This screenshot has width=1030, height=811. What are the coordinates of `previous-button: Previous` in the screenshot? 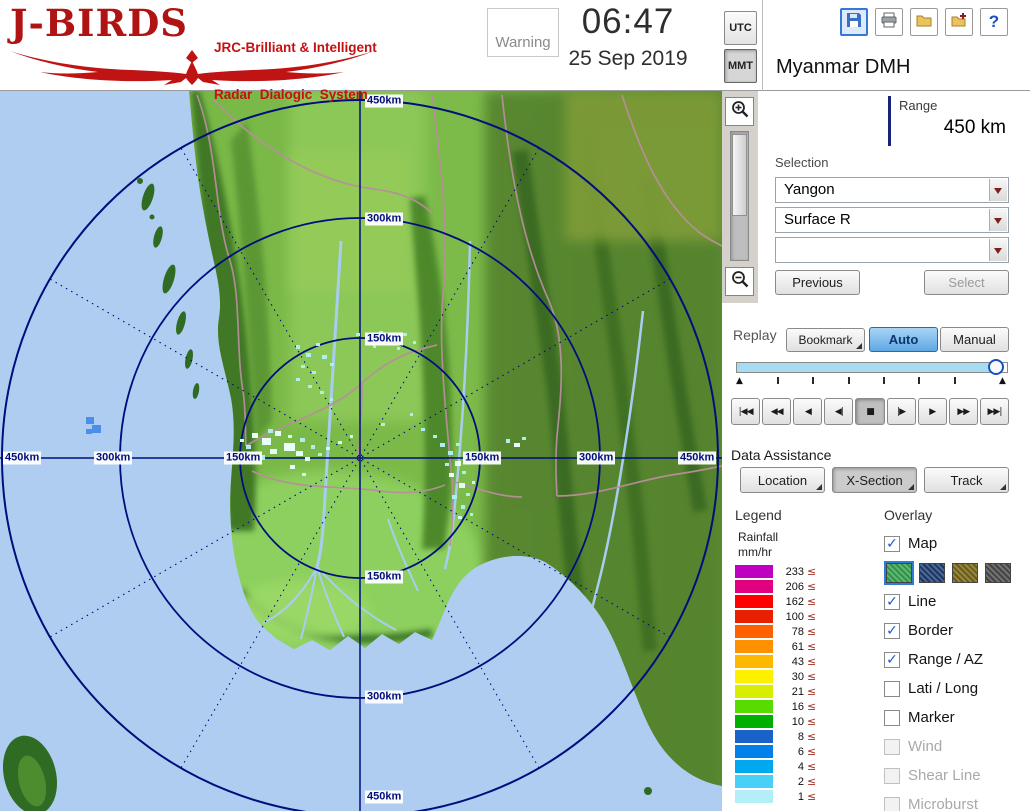 It's located at (817, 282).